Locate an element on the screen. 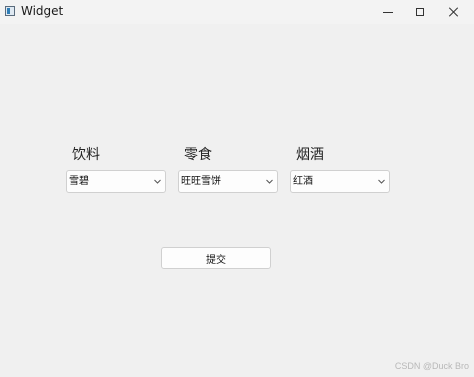 The width and height of the screenshot is (474, 377). snacks-combobox-value: 旺旺雪饼 is located at coordinates (201, 181).